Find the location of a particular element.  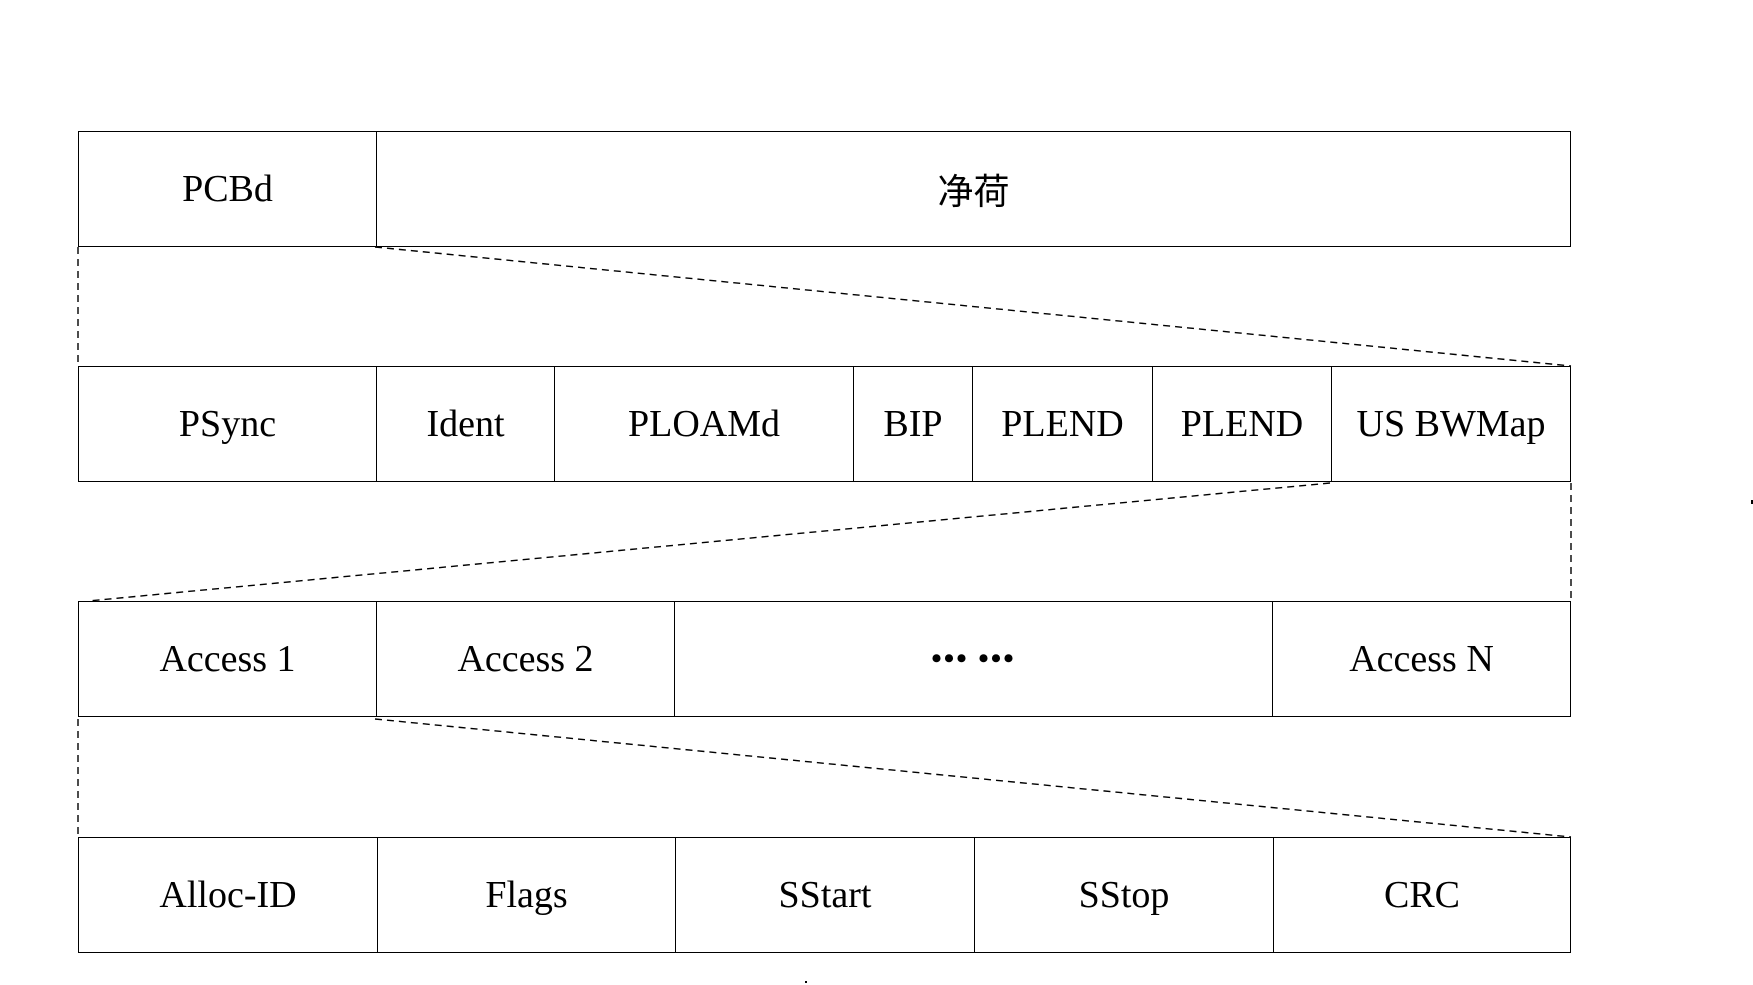

field-flags: Flags is located at coordinates (526, 895).